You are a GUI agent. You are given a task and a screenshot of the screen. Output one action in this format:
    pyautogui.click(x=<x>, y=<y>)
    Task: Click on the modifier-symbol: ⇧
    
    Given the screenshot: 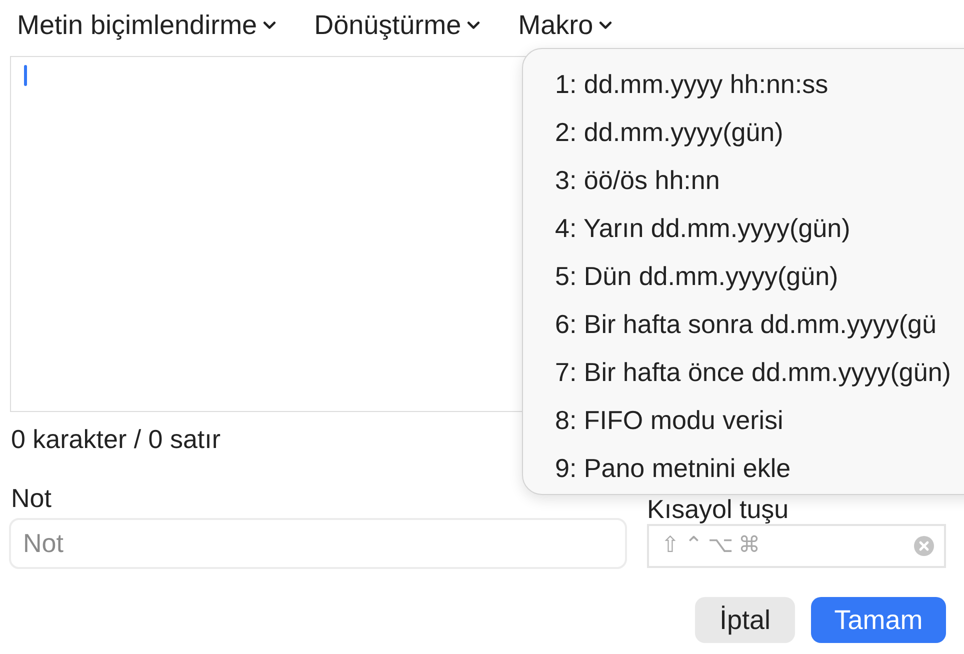 What is the action you would take?
    pyautogui.click(x=670, y=546)
    